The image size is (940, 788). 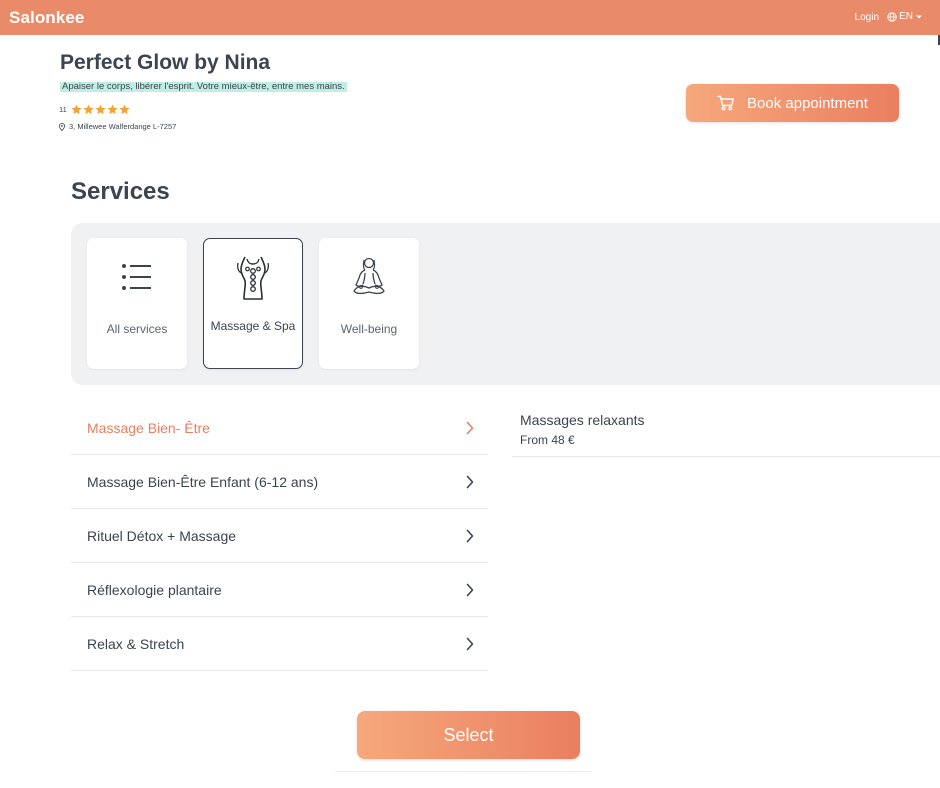 I want to click on top-navigation-bar: Salonkee Login EN, so click(x=470, y=17).